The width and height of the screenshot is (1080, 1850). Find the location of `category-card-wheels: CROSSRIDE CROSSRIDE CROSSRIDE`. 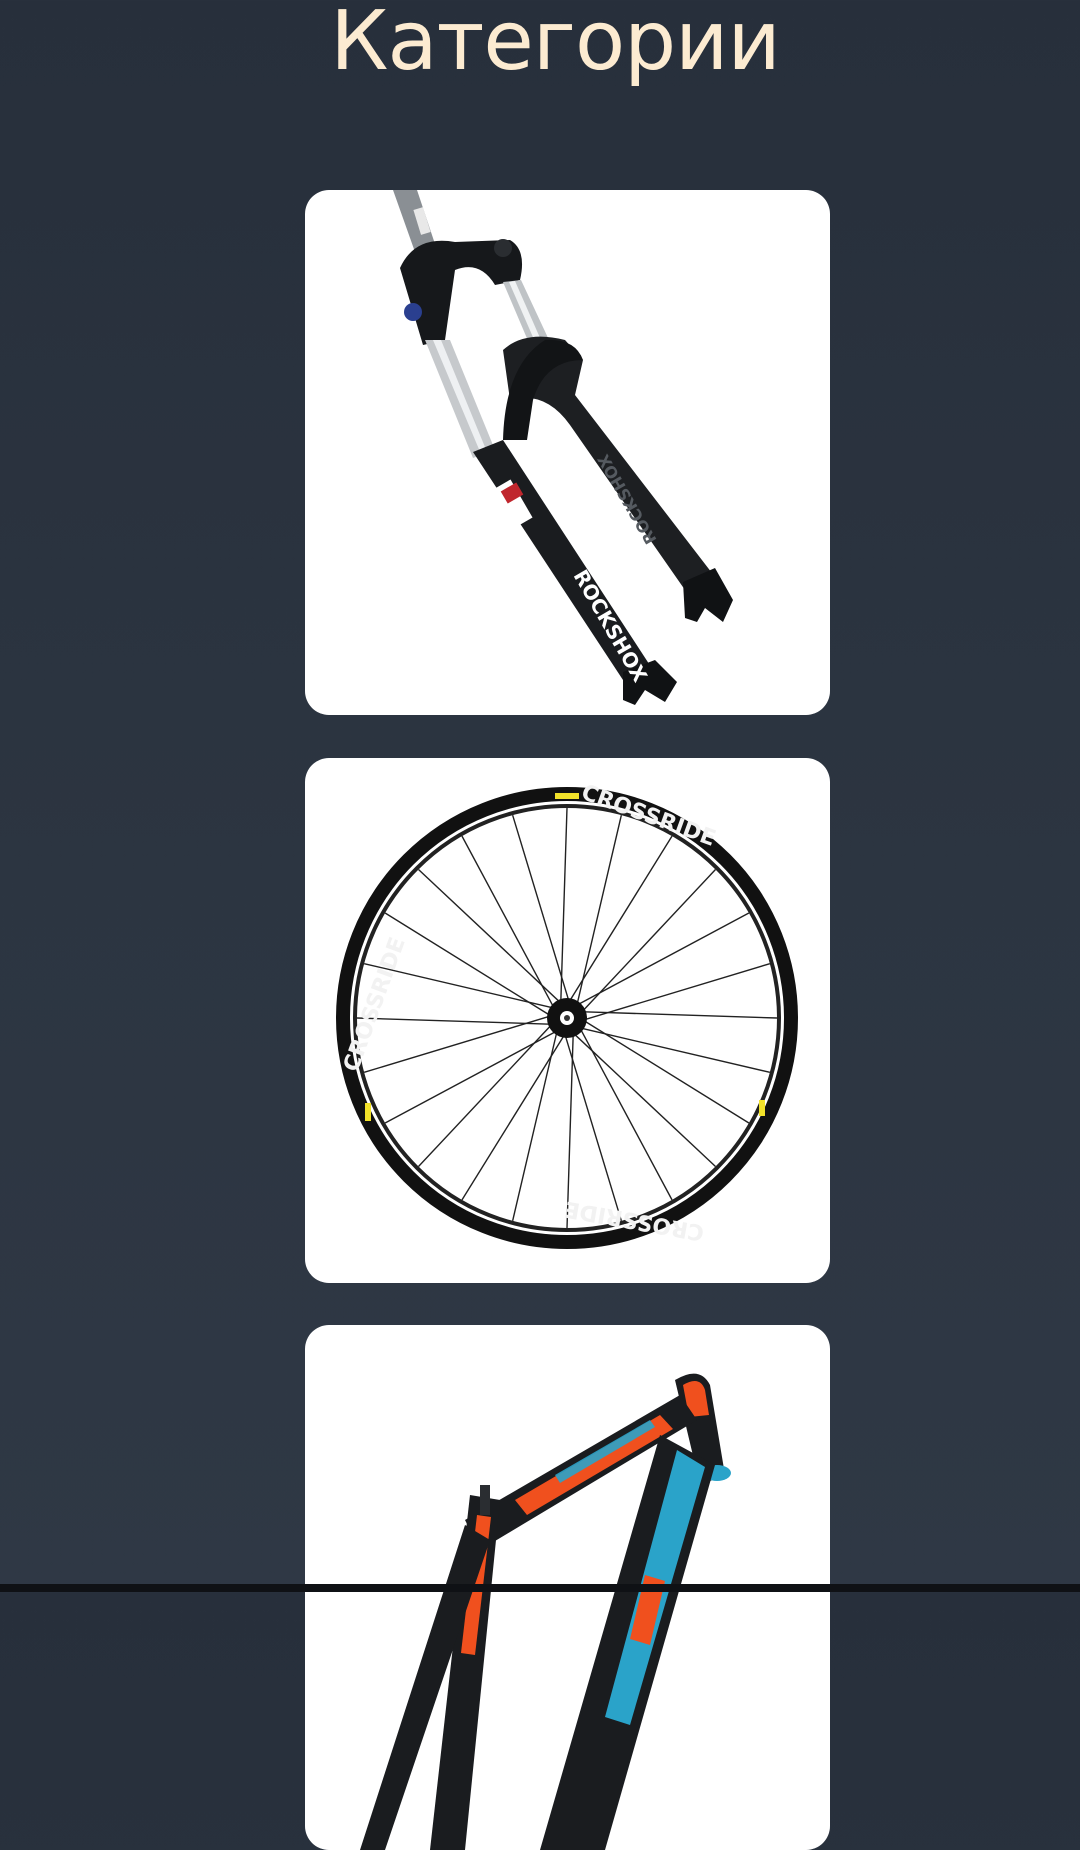

category-card-wheels: CROSSRIDE CROSSRIDE CROSSRIDE is located at coordinates (567, 1020).